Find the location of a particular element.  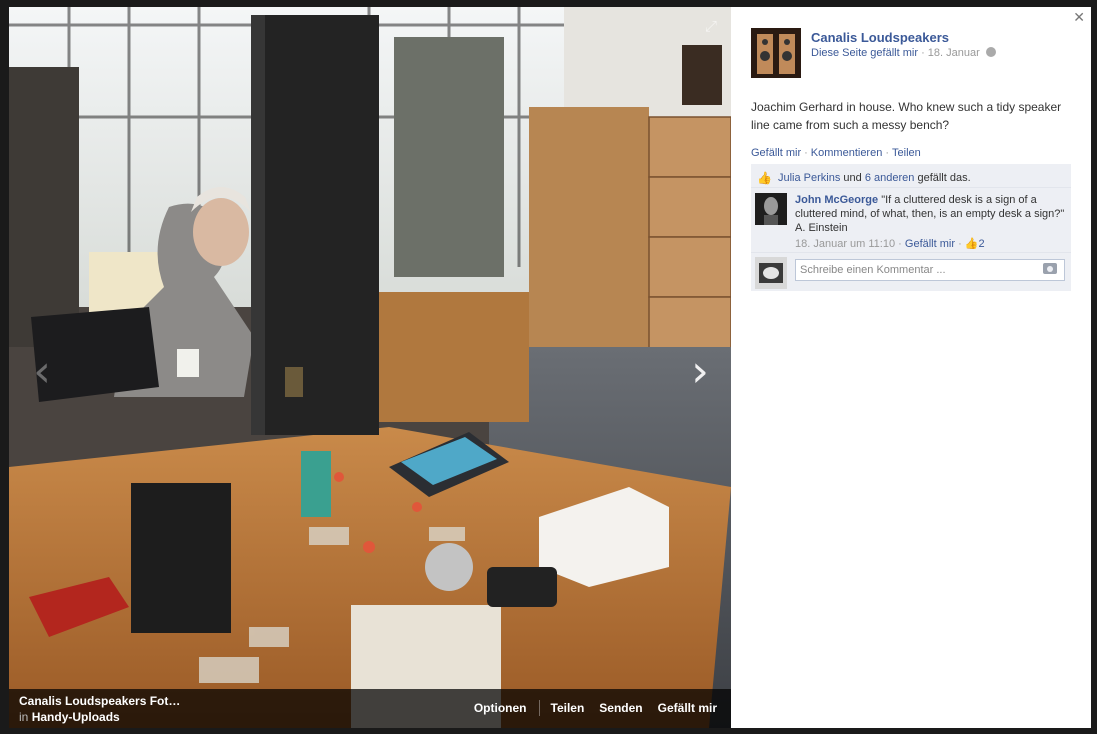

post-share-link: Teilen is located at coordinates (906, 153).